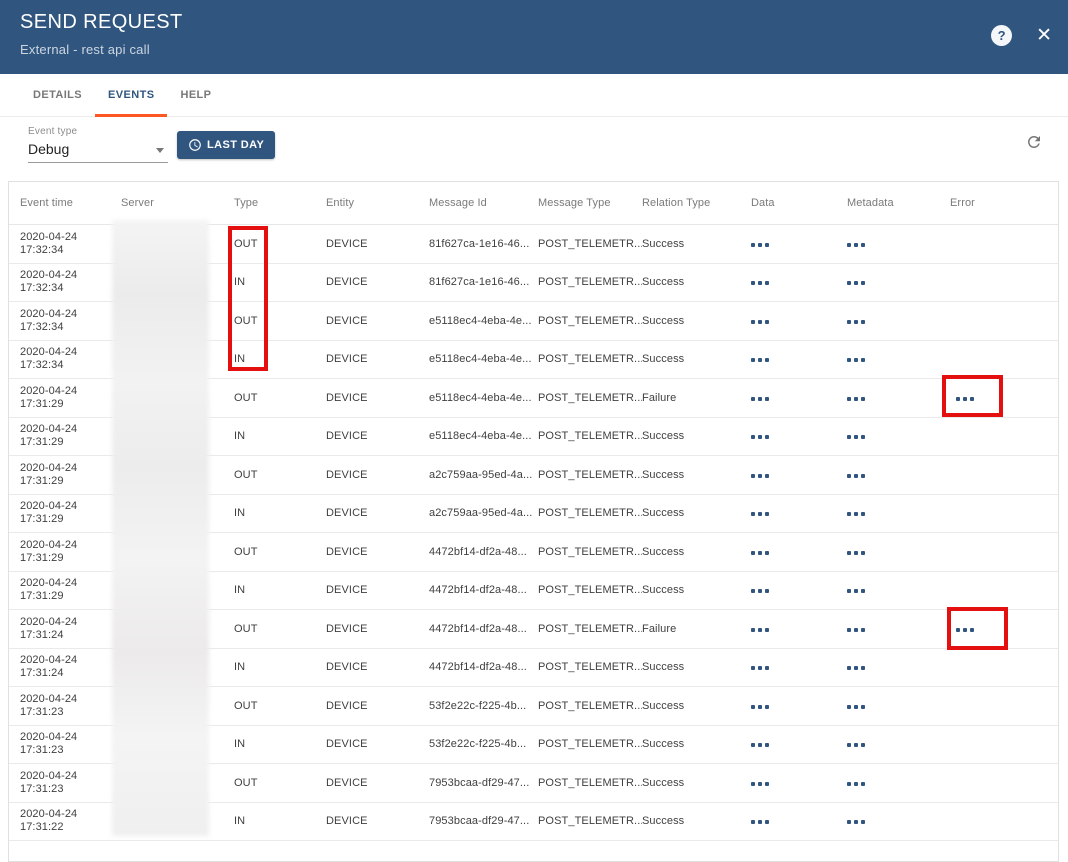 The image size is (1068, 862). I want to click on refresh-button, so click(1034, 143).